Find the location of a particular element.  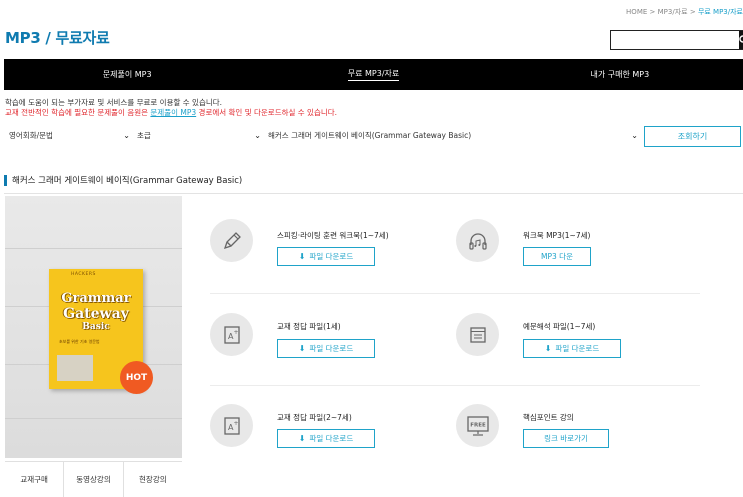

tab-label: 문제풀이 MP3 is located at coordinates (127, 74).